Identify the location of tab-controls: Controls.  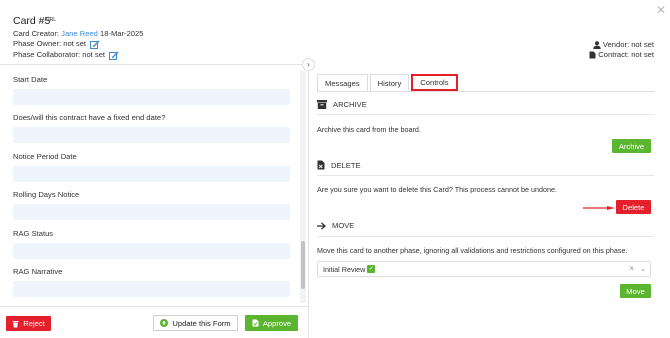
(434, 82).